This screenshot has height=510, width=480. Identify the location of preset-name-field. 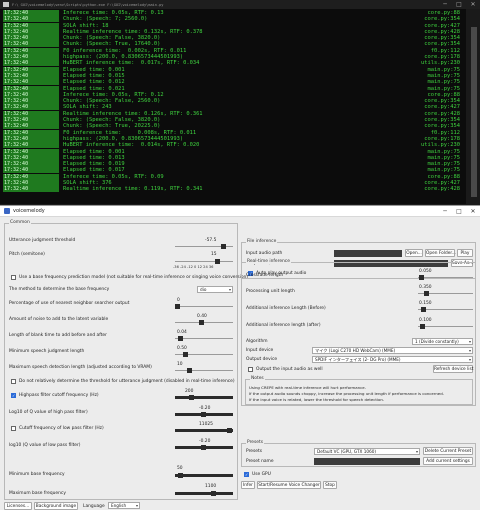
(367, 461).